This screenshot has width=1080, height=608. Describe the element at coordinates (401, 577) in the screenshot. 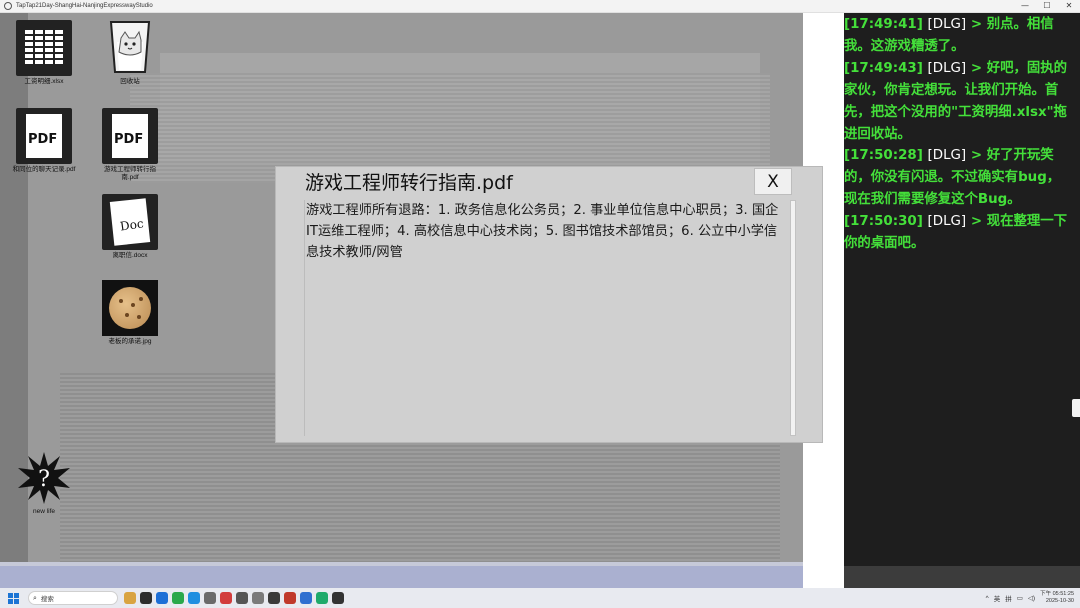

I see `bottom-band` at that location.